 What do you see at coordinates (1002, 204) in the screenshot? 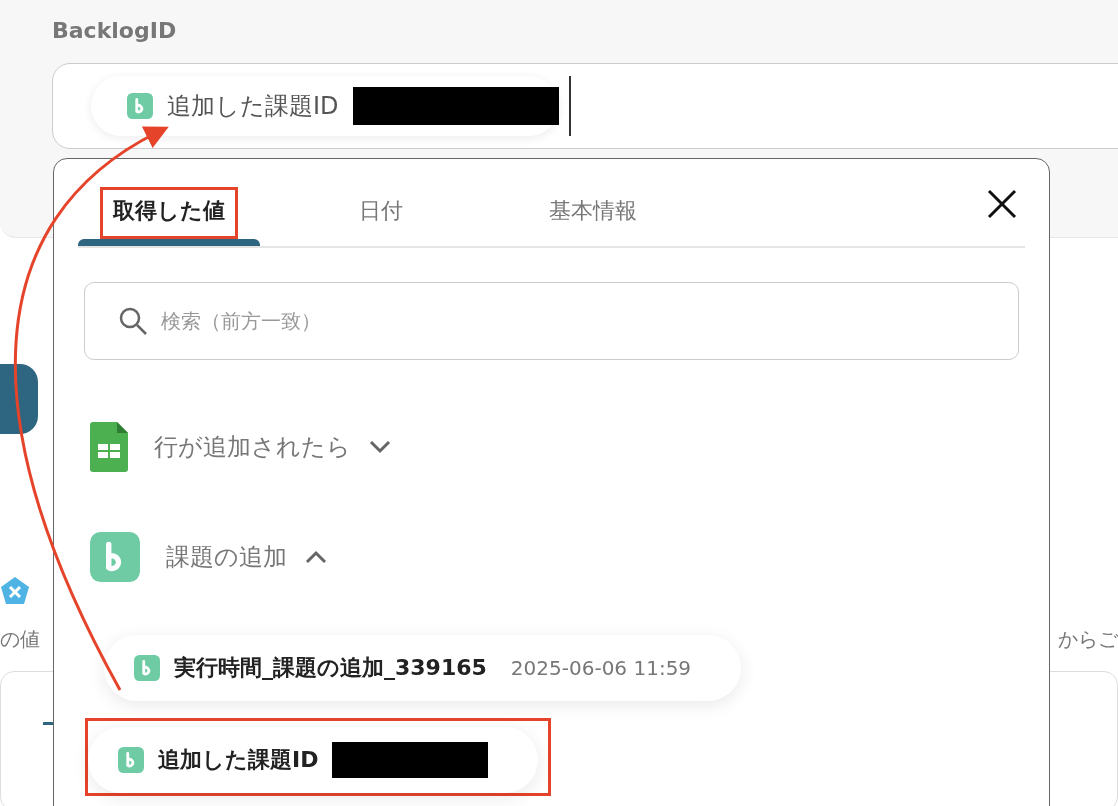
I see `close-button` at bounding box center [1002, 204].